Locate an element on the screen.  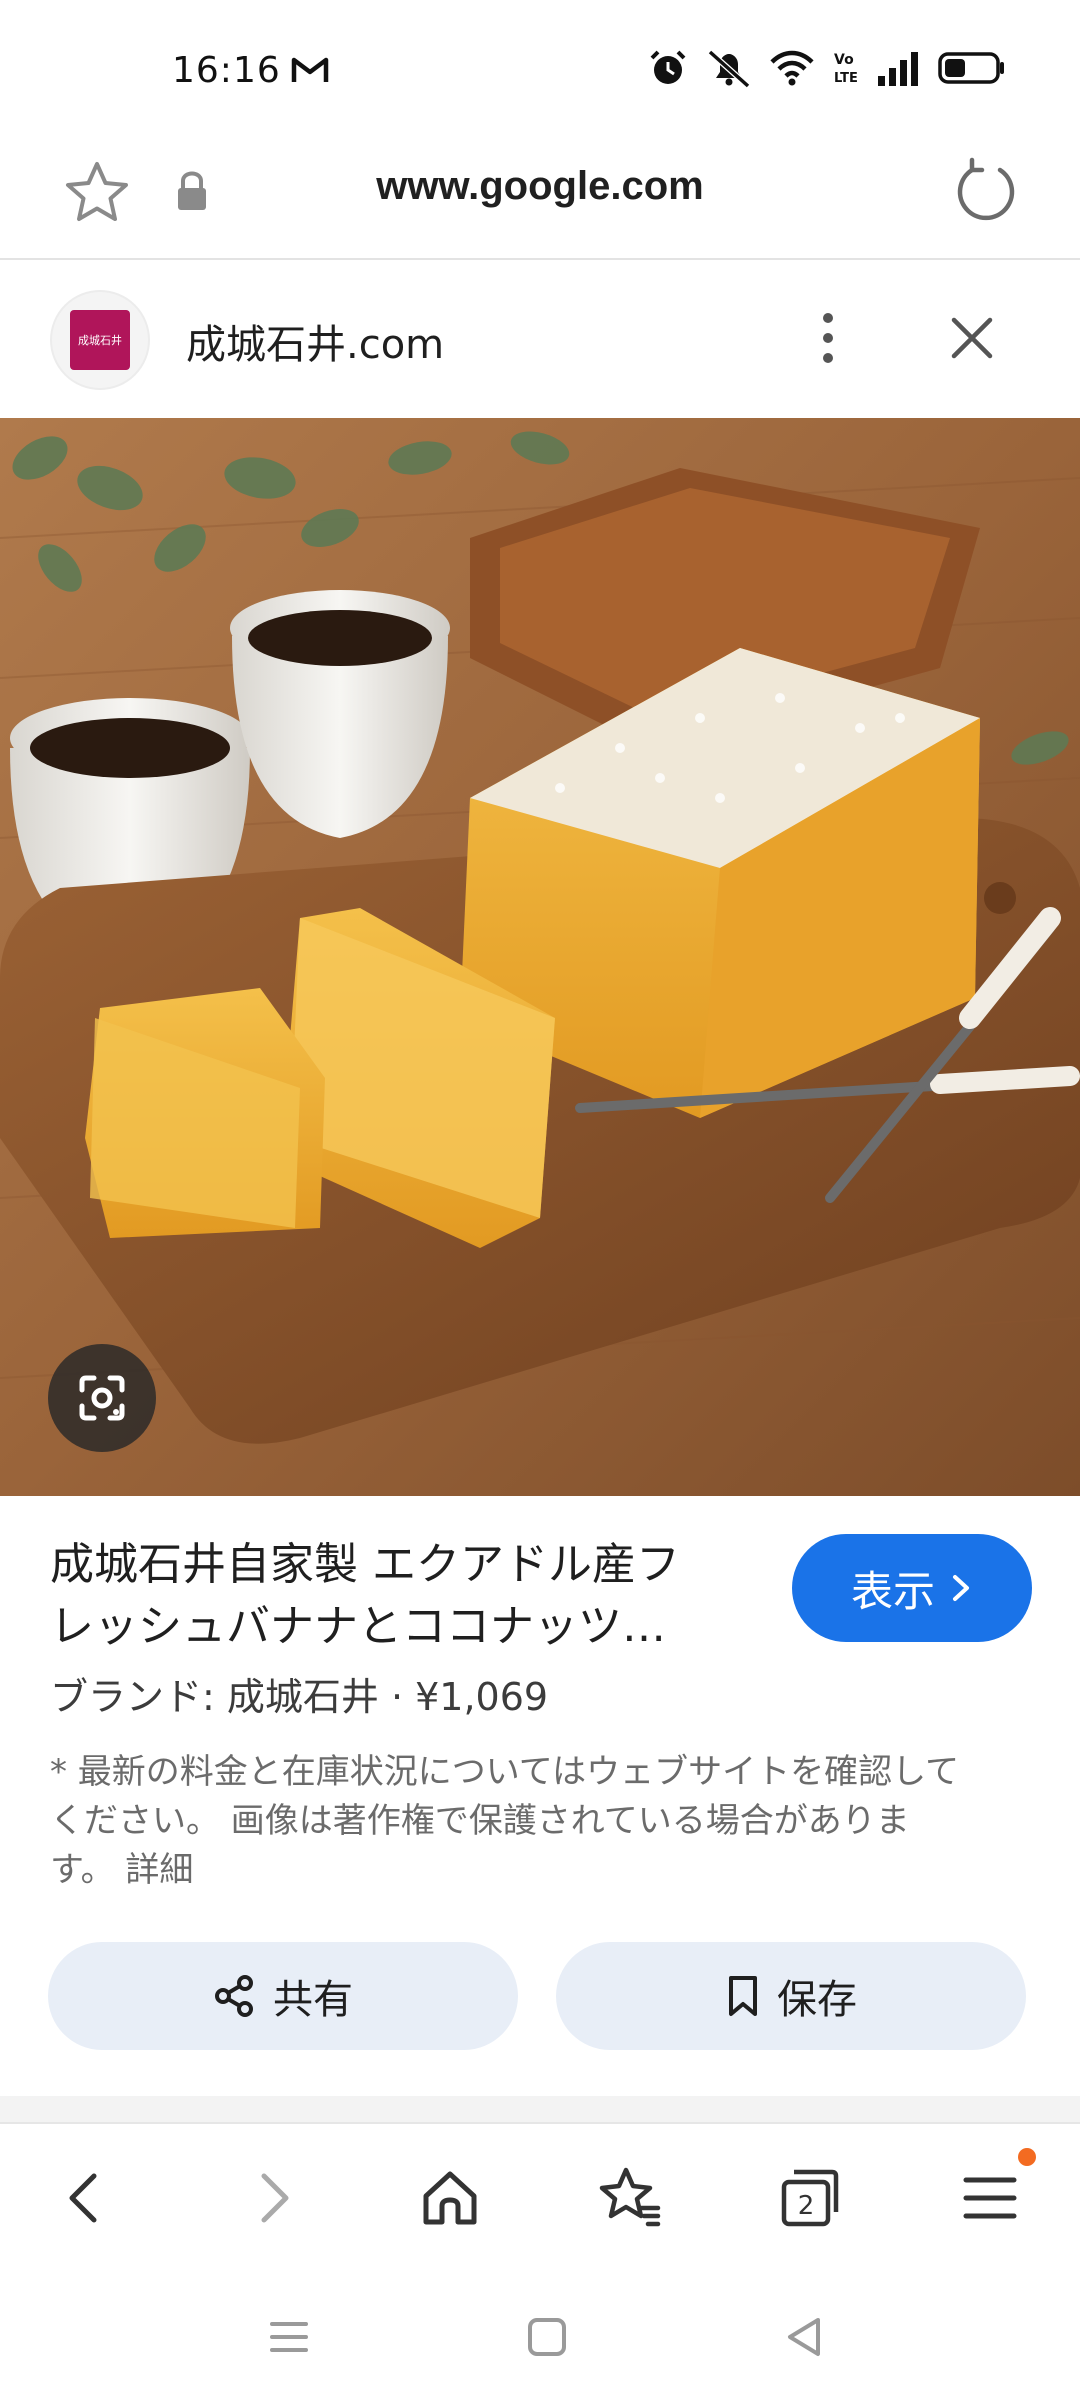
section-divider is located at coordinates (540, 2110).